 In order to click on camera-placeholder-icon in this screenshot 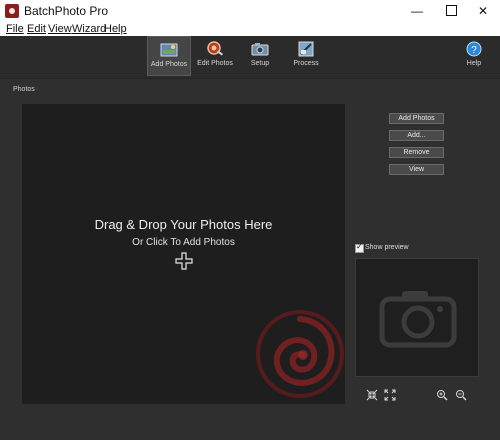, I will do `click(418, 319)`.